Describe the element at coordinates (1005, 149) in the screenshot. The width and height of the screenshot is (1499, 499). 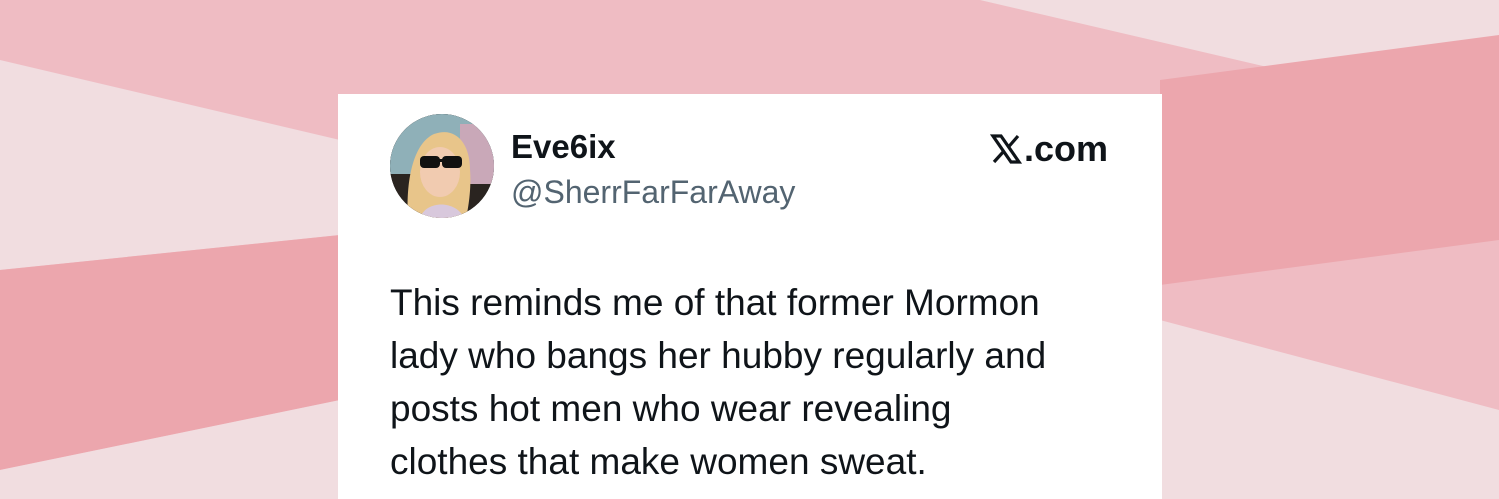
I see `x-logo-icon` at that location.